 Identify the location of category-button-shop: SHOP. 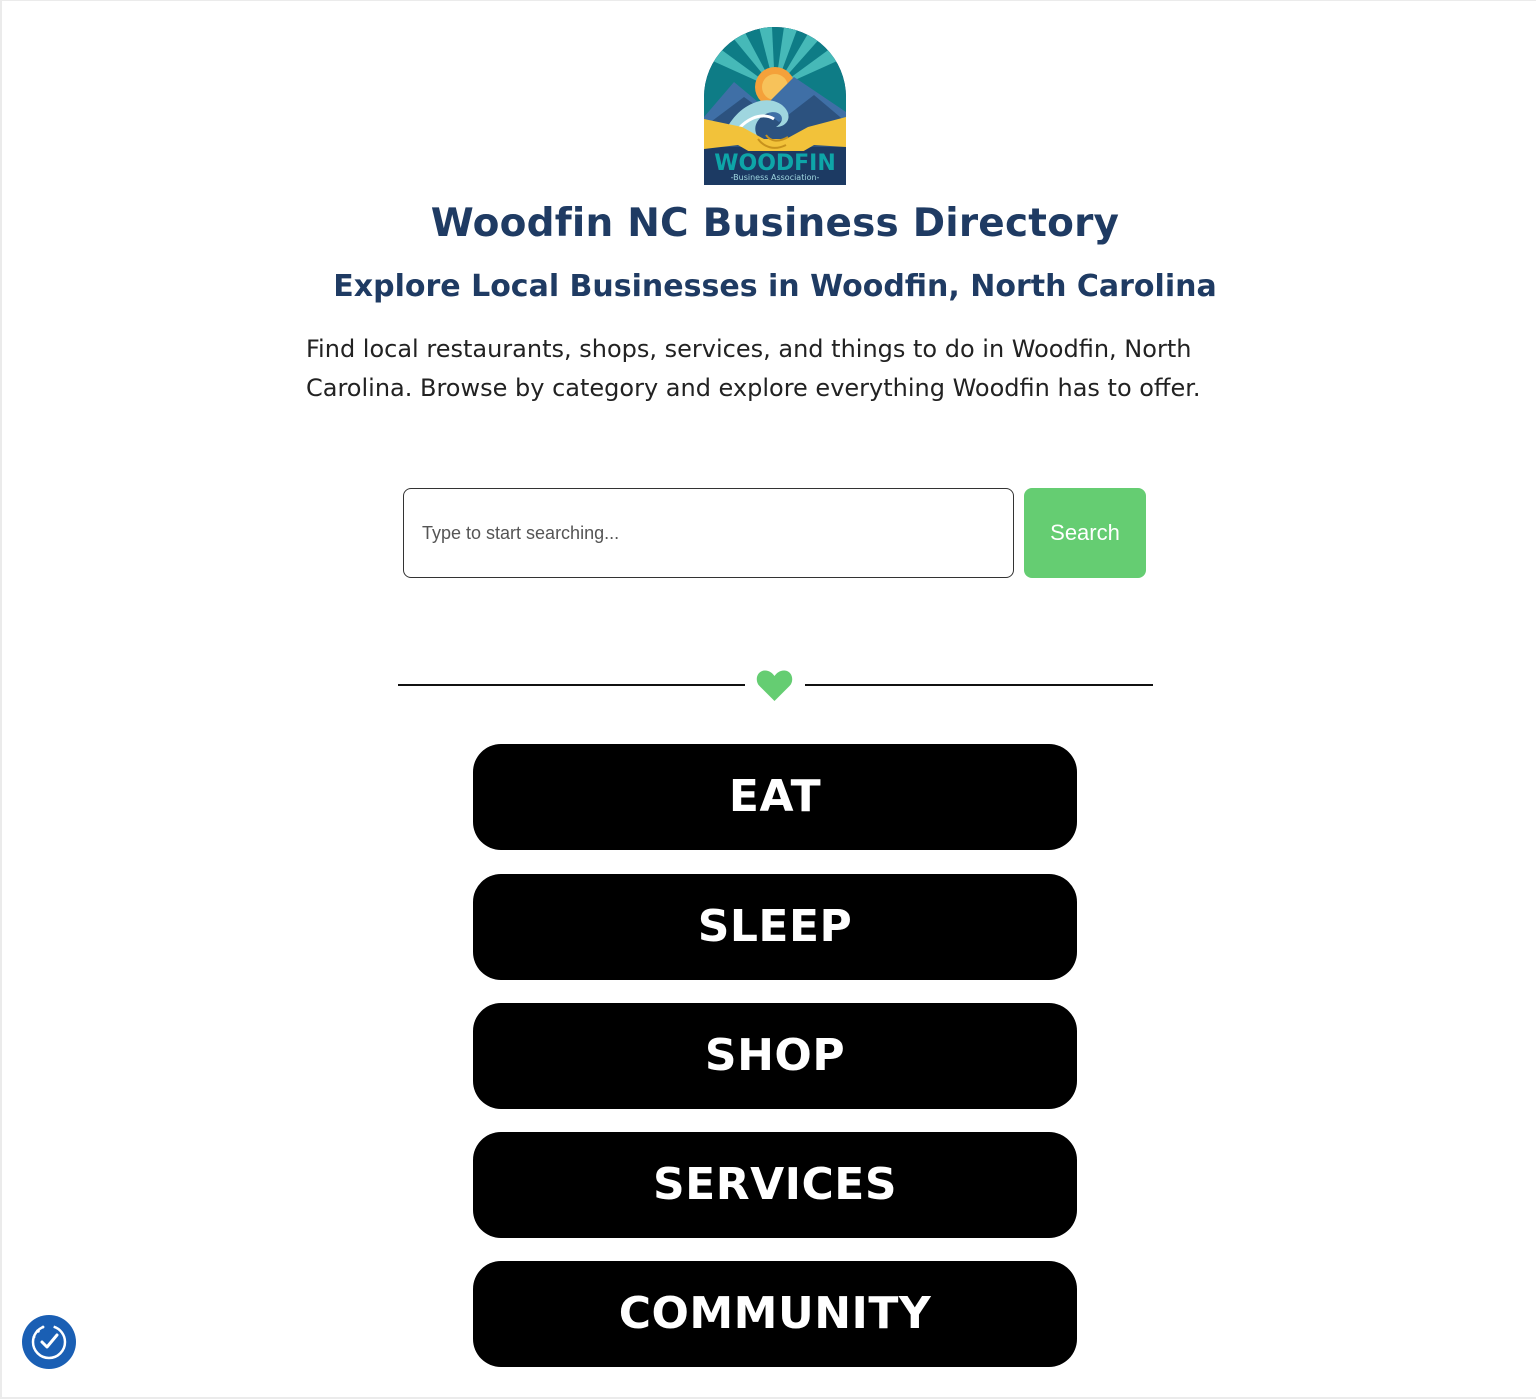
(775, 1056).